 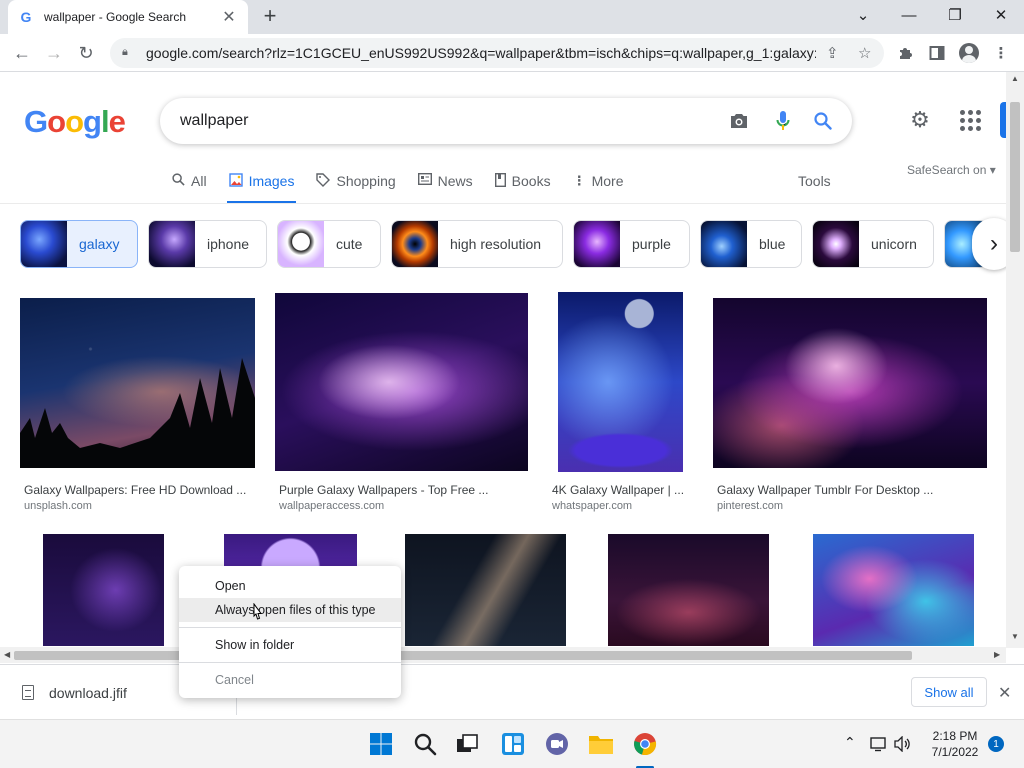 What do you see at coordinates (750, 506) in the screenshot?
I see `result-source: pinterest.com` at bounding box center [750, 506].